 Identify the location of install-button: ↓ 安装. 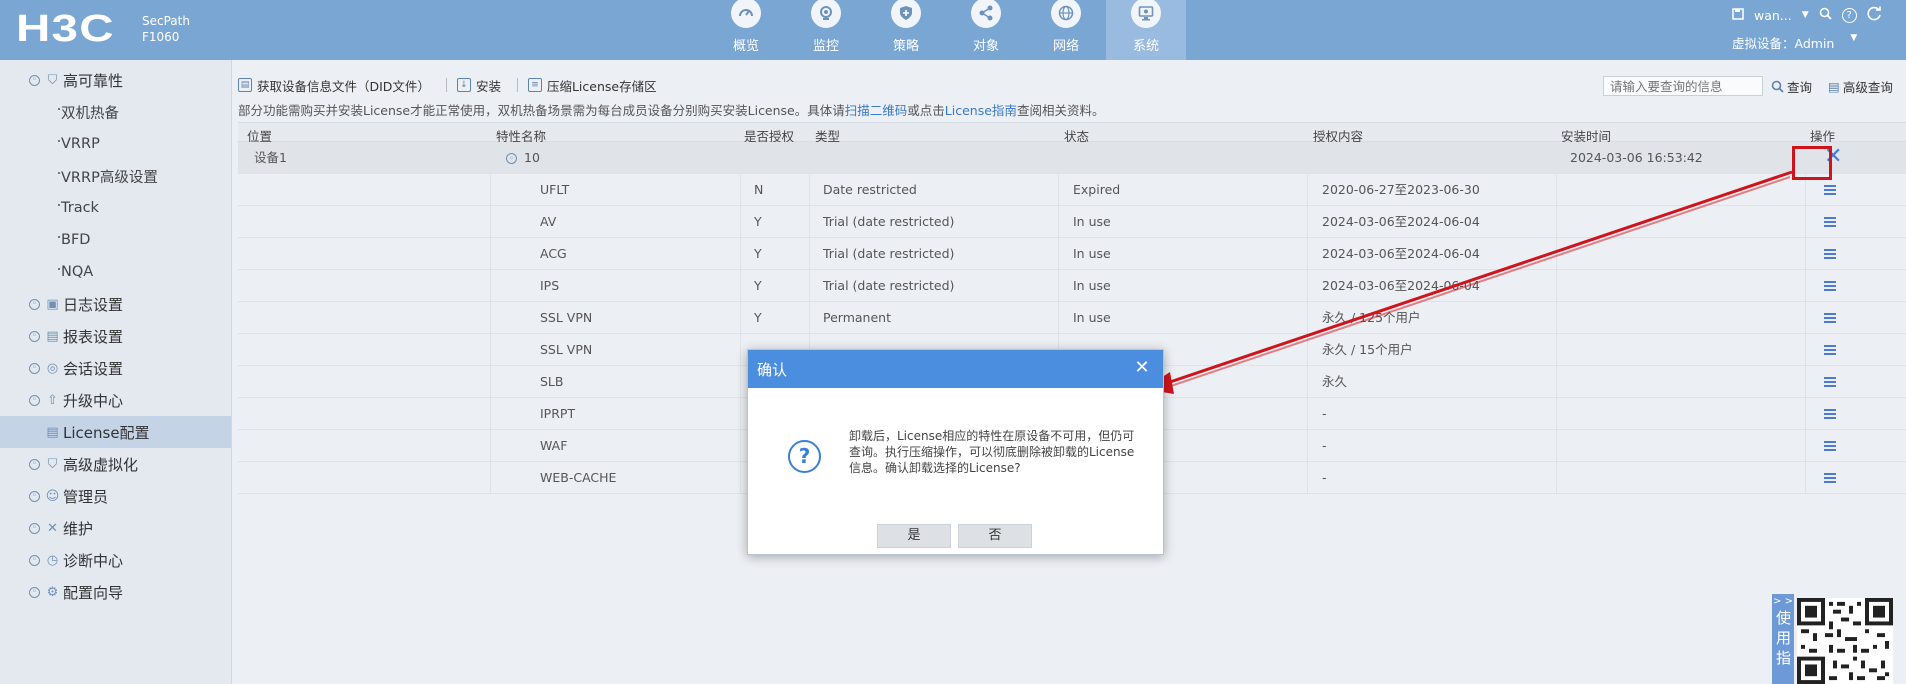
(478, 85).